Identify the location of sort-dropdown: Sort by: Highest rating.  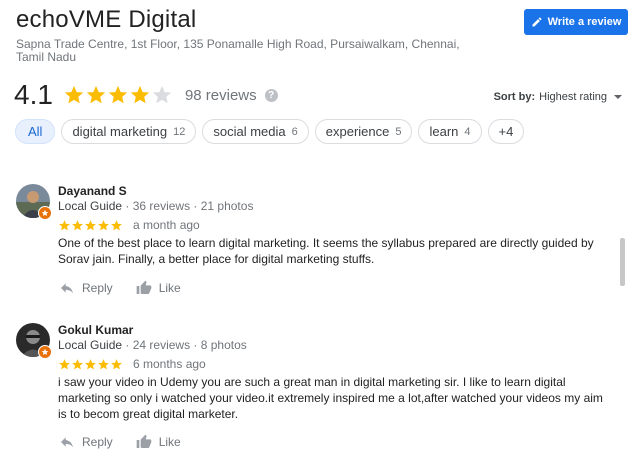
(558, 97).